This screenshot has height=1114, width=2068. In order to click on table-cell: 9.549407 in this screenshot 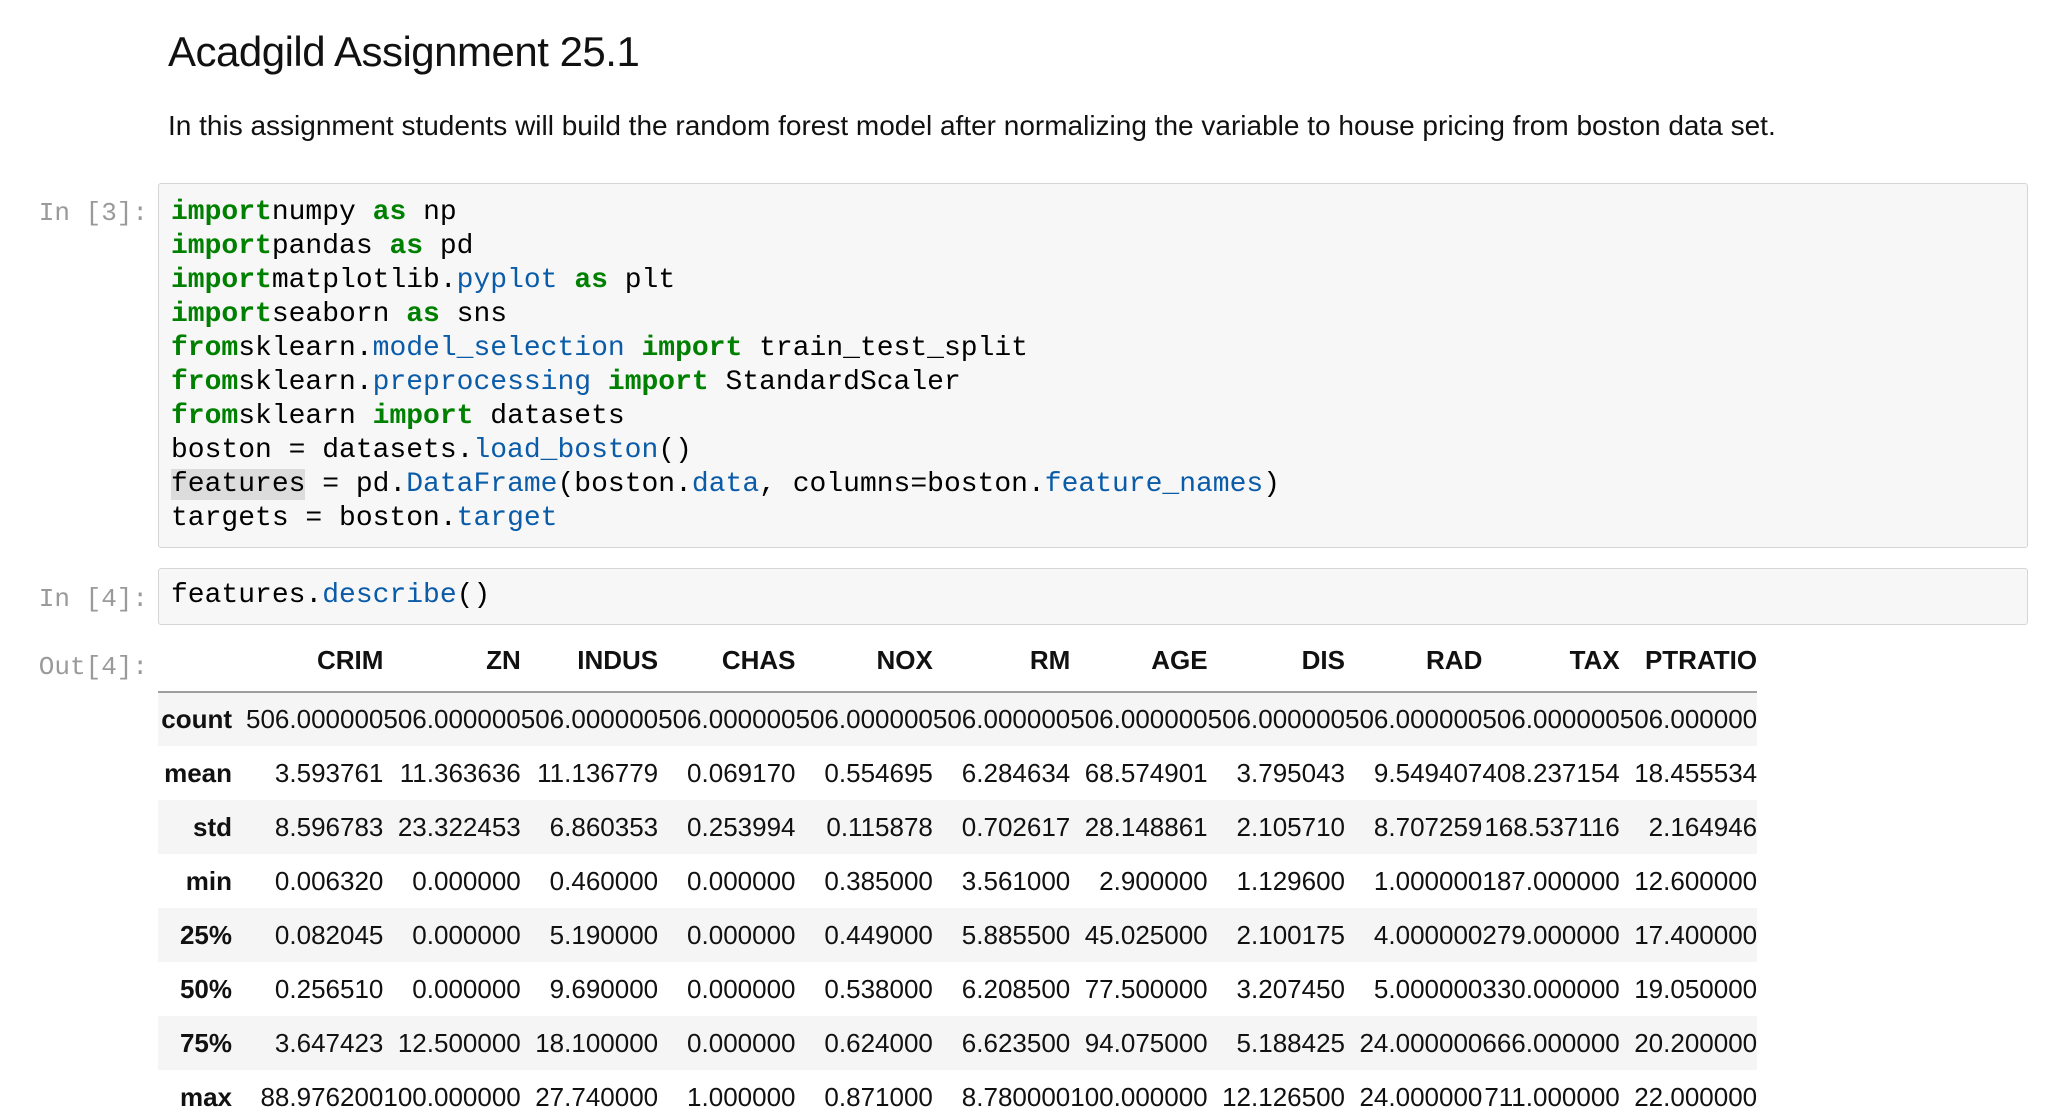, I will do `click(1428, 772)`.